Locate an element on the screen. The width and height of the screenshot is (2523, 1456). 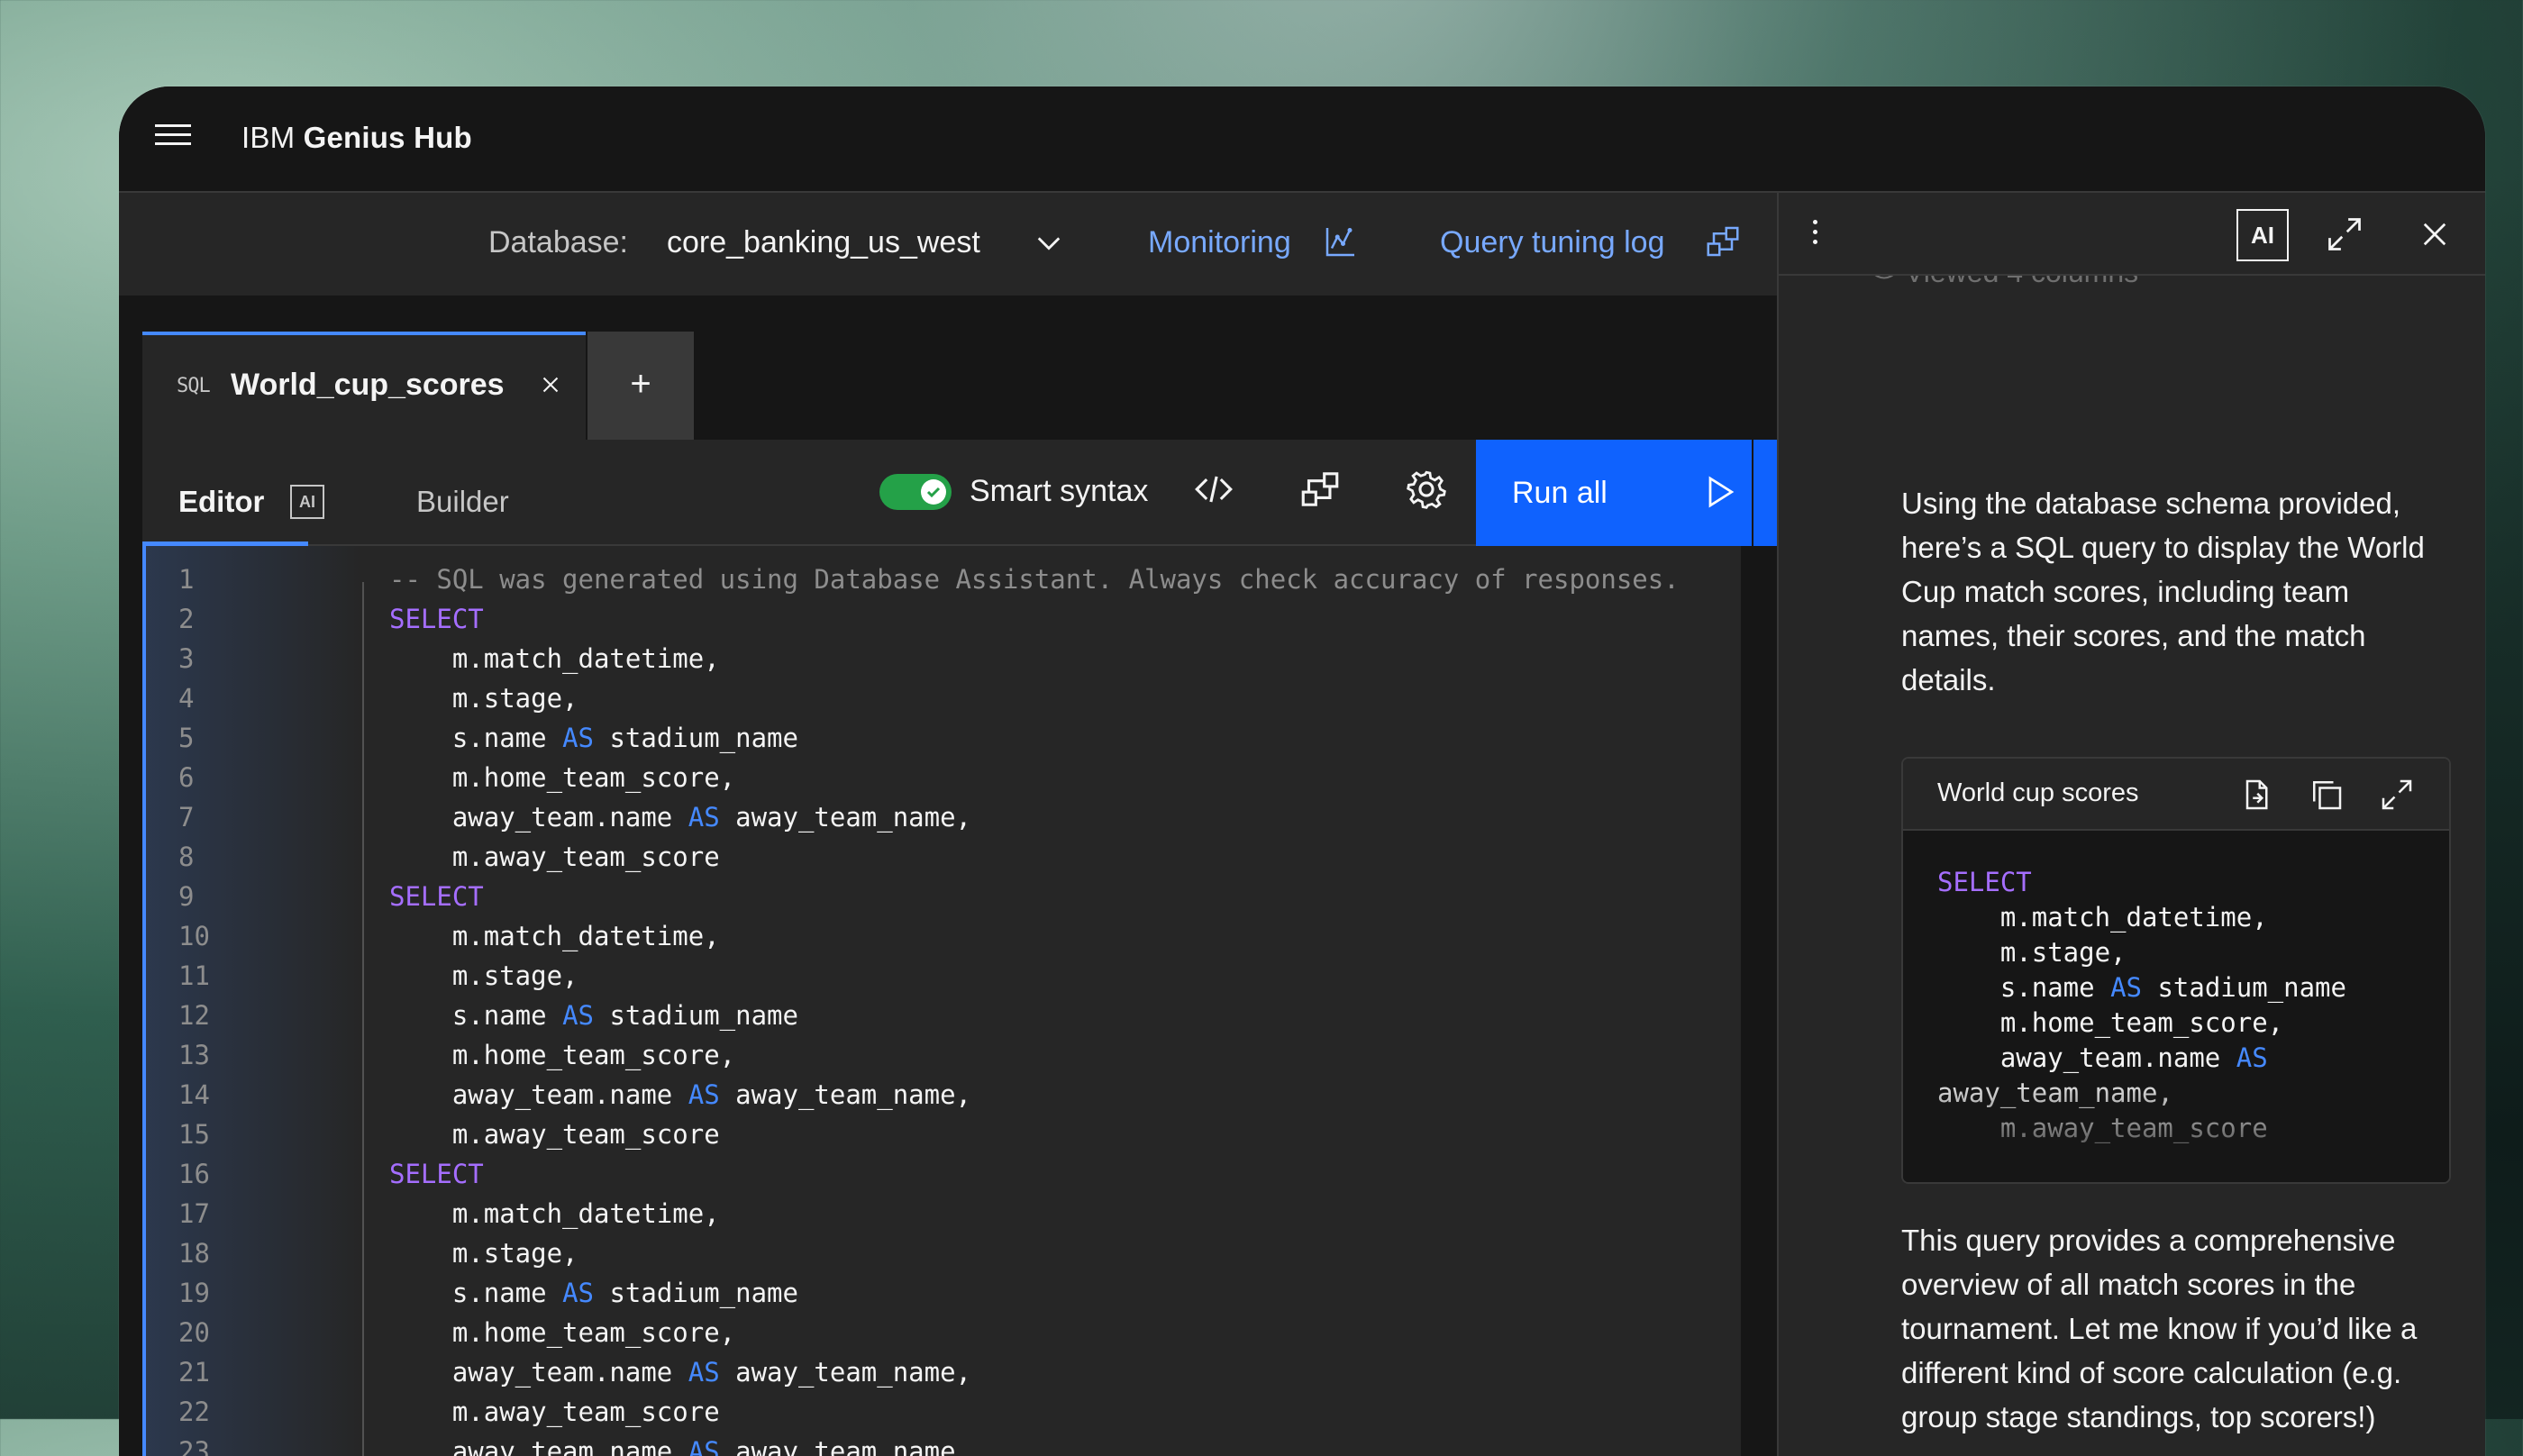
overflow-menu-icon is located at coordinates (1816, 234).